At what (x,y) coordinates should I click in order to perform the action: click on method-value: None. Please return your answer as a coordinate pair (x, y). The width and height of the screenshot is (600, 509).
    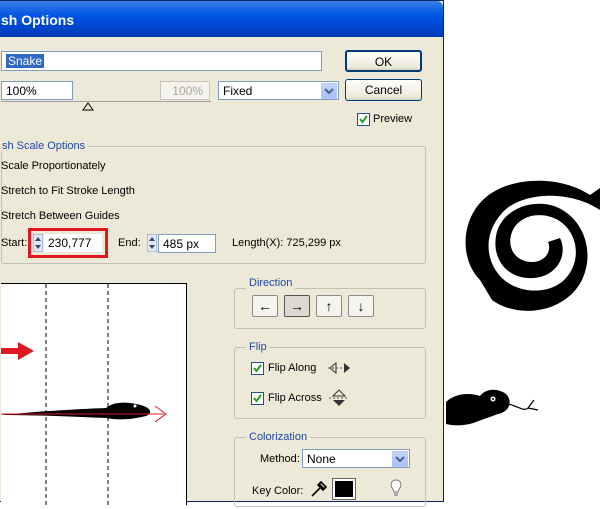
    Looking at the image, I should click on (321, 459).